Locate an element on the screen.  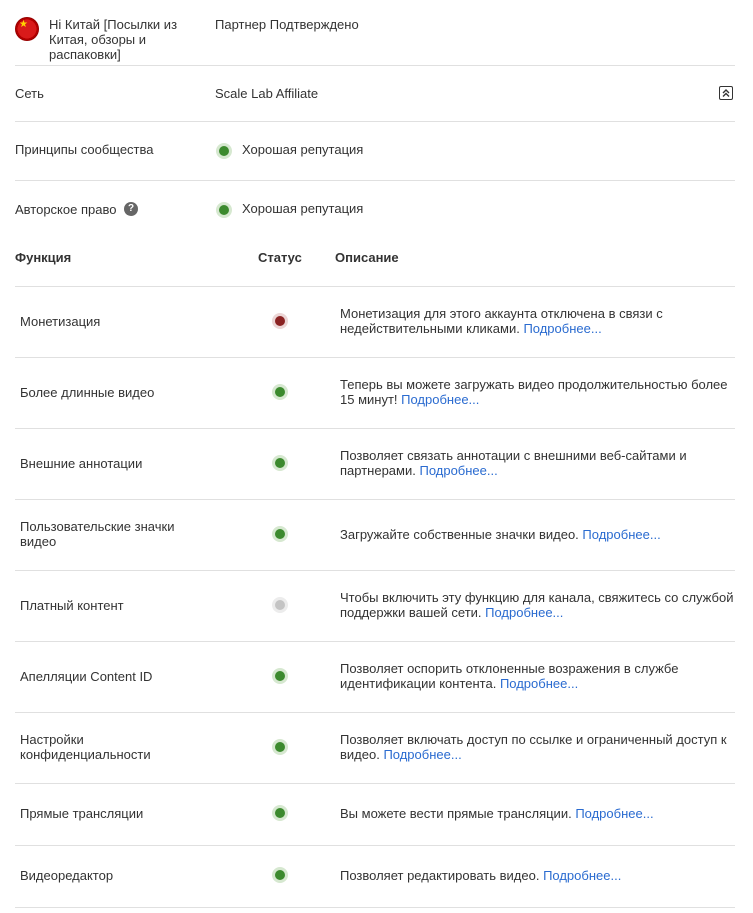
collapse-button is located at coordinates (726, 93).